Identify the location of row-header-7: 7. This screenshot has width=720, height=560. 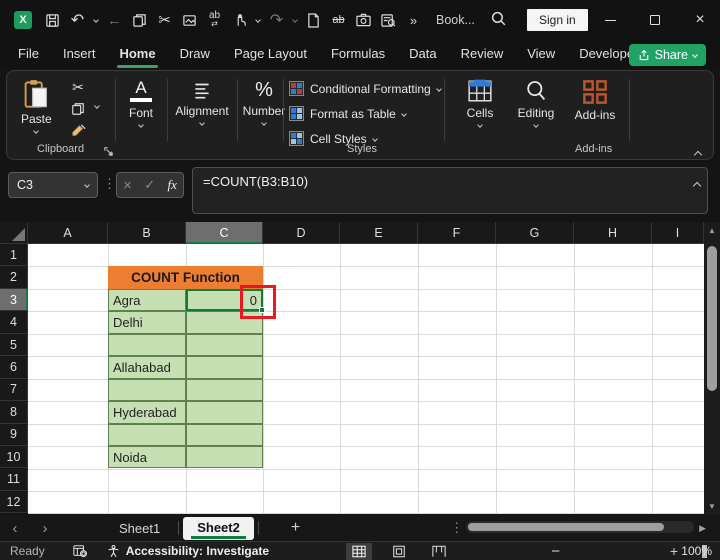
(14, 390).